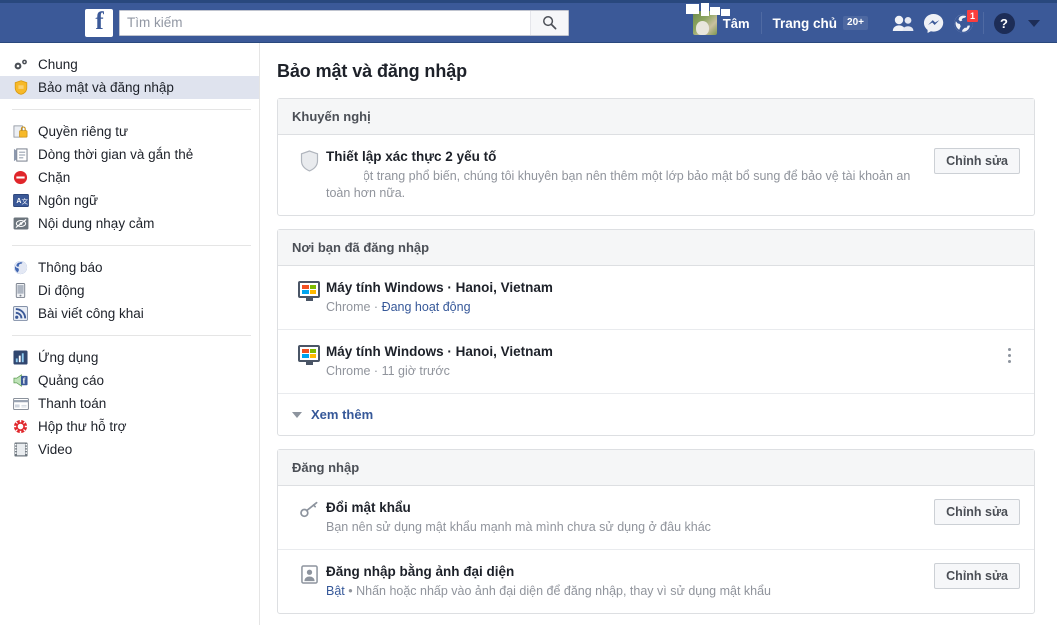 The width and height of the screenshot is (1057, 625). What do you see at coordinates (129, 267) in the screenshot?
I see `sidebar-item-thong-bao: Thông báo` at bounding box center [129, 267].